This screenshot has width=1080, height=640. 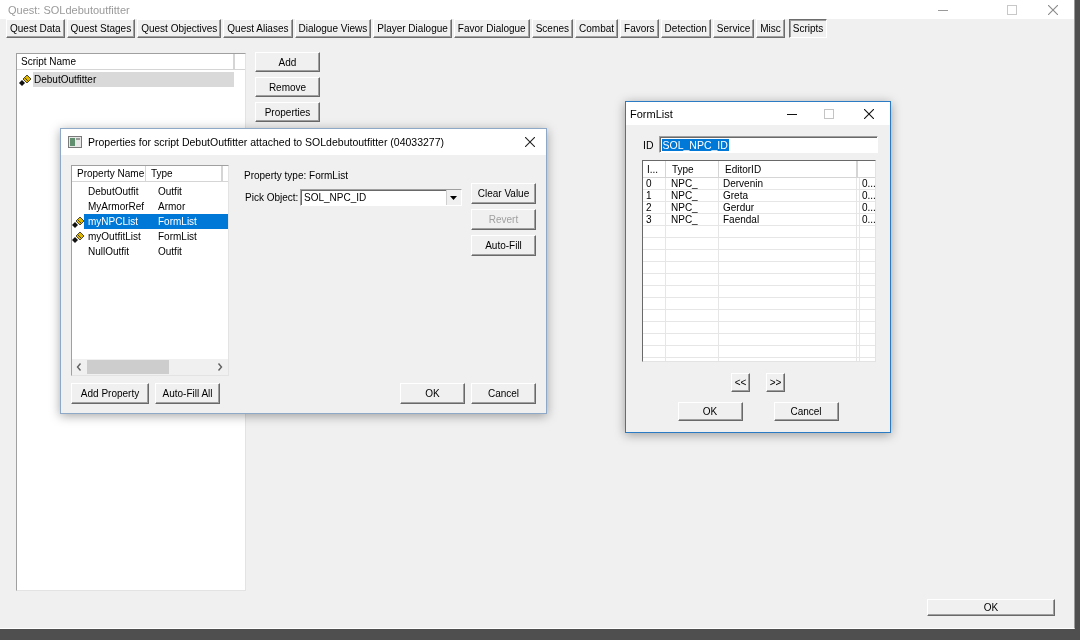 I want to click on pick-object-label: Pick Object:, so click(x=272, y=197).